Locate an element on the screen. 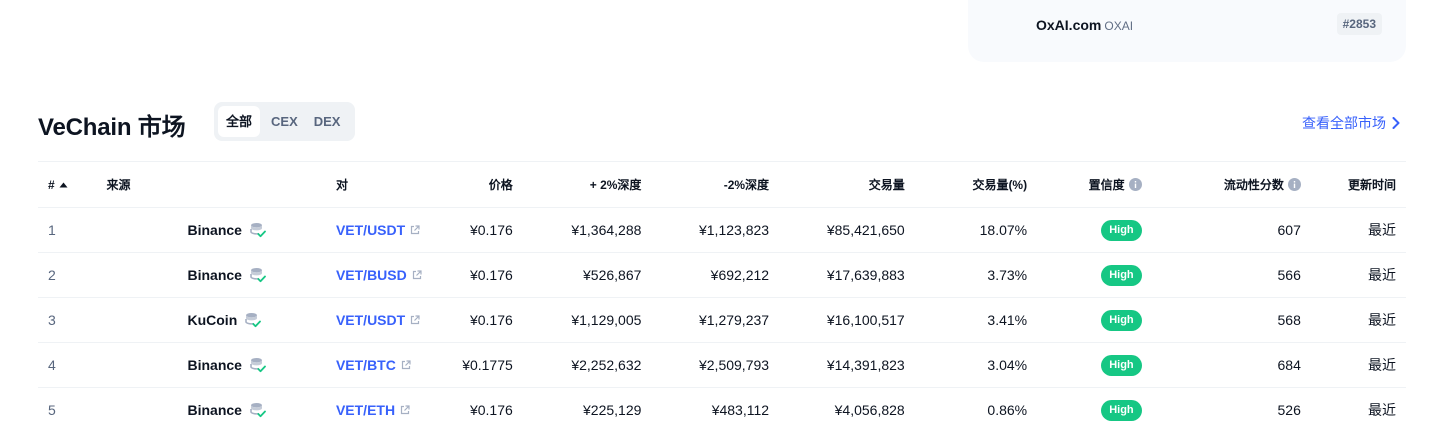 This screenshot has width=1450, height=430. tab-dex: DEX is located at coordinates (327, 121).